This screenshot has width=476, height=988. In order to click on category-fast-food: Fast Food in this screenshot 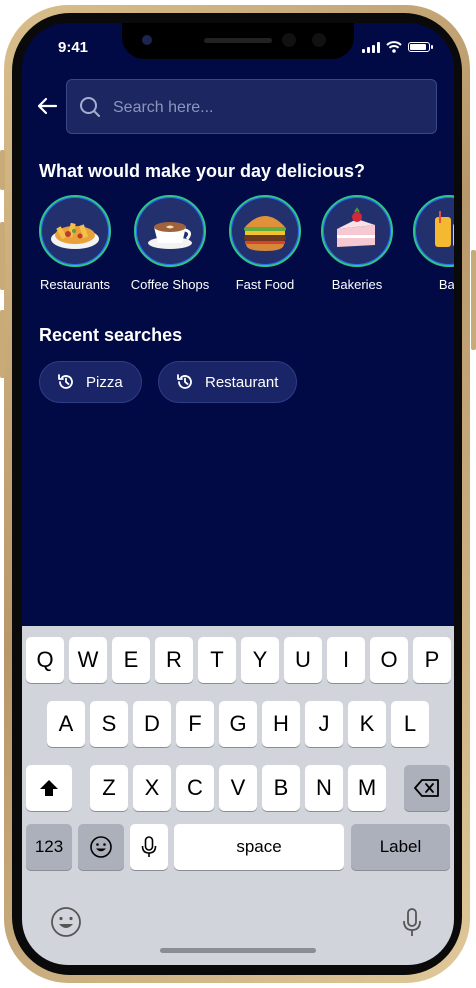, I will do `click(265, 243)`.